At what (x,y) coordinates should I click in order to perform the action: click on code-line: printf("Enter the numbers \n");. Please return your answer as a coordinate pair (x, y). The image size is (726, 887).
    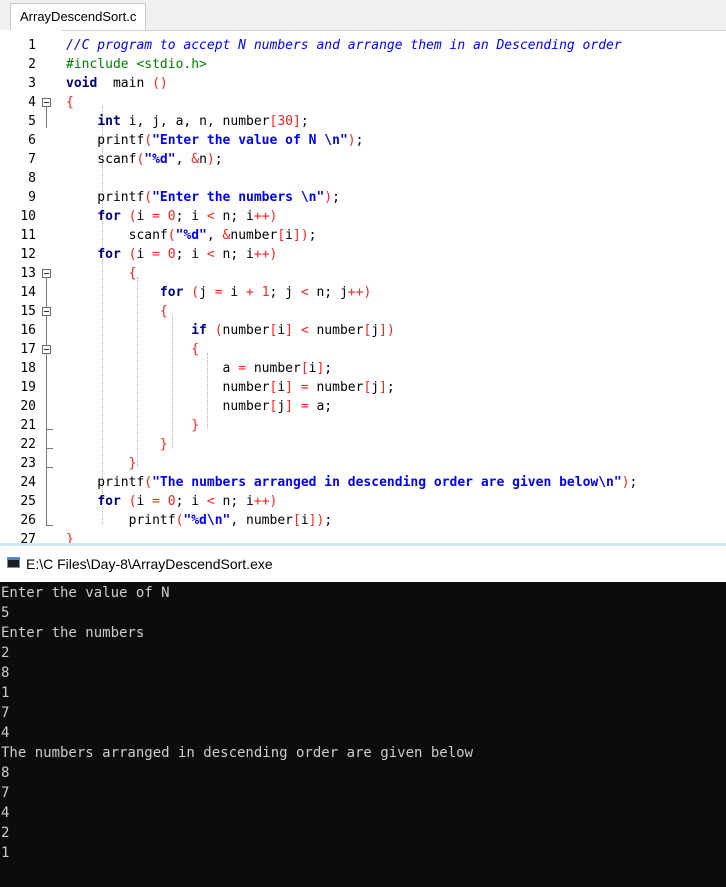
    Looking at the image, I should click on (203, 197).